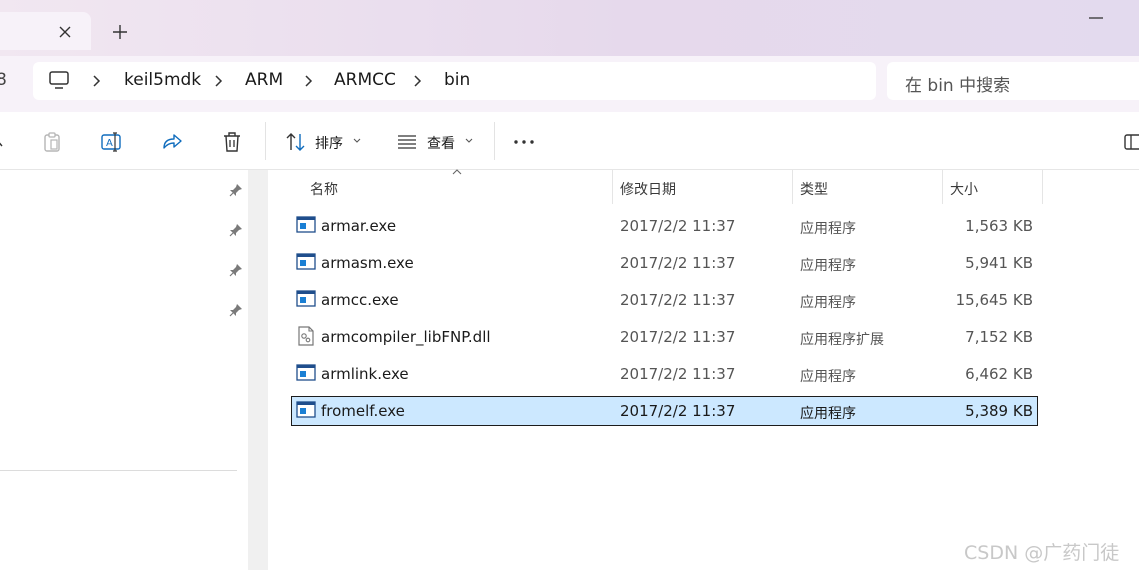 The width and height of the screenshot is (1139, 570). Describe the element at coordinates (363, 411) in the screenshot. I see `file-name: fromelf.exe` at that location.